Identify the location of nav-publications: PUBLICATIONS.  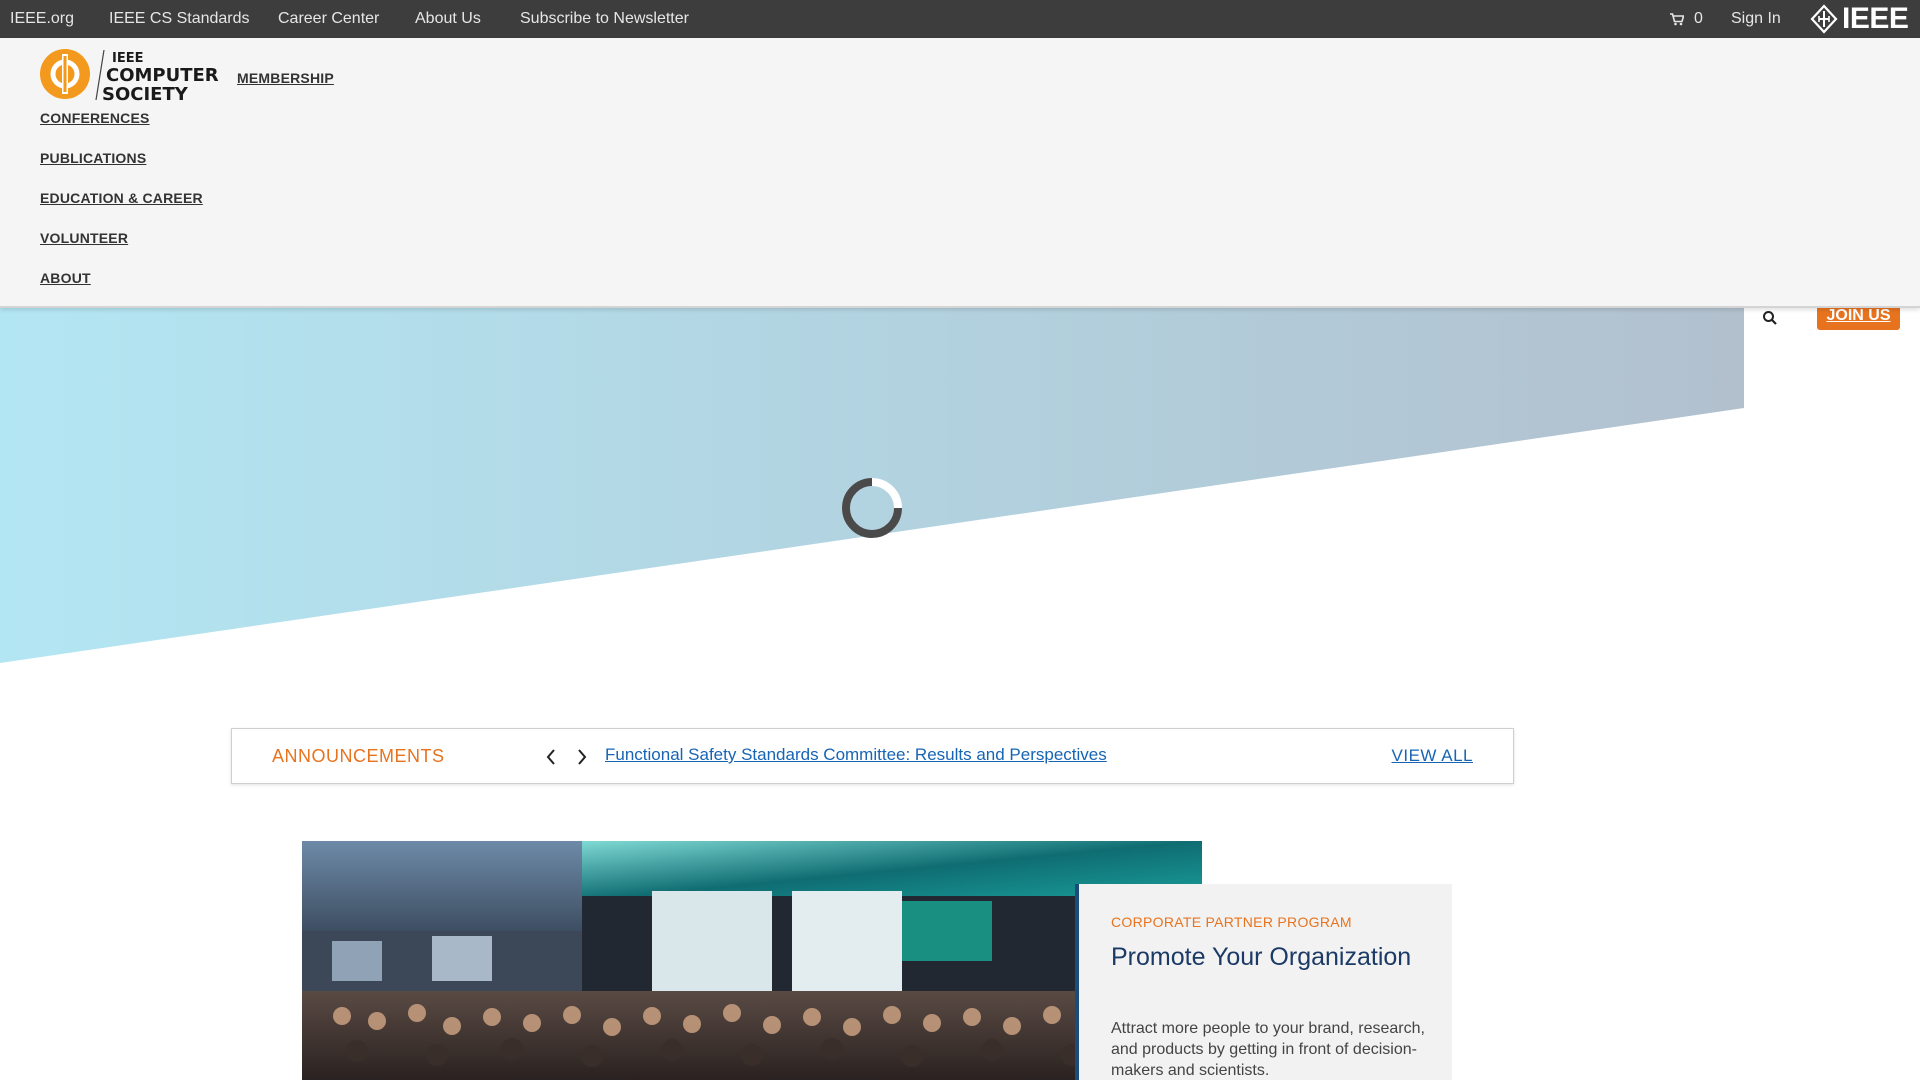
(93, 158).